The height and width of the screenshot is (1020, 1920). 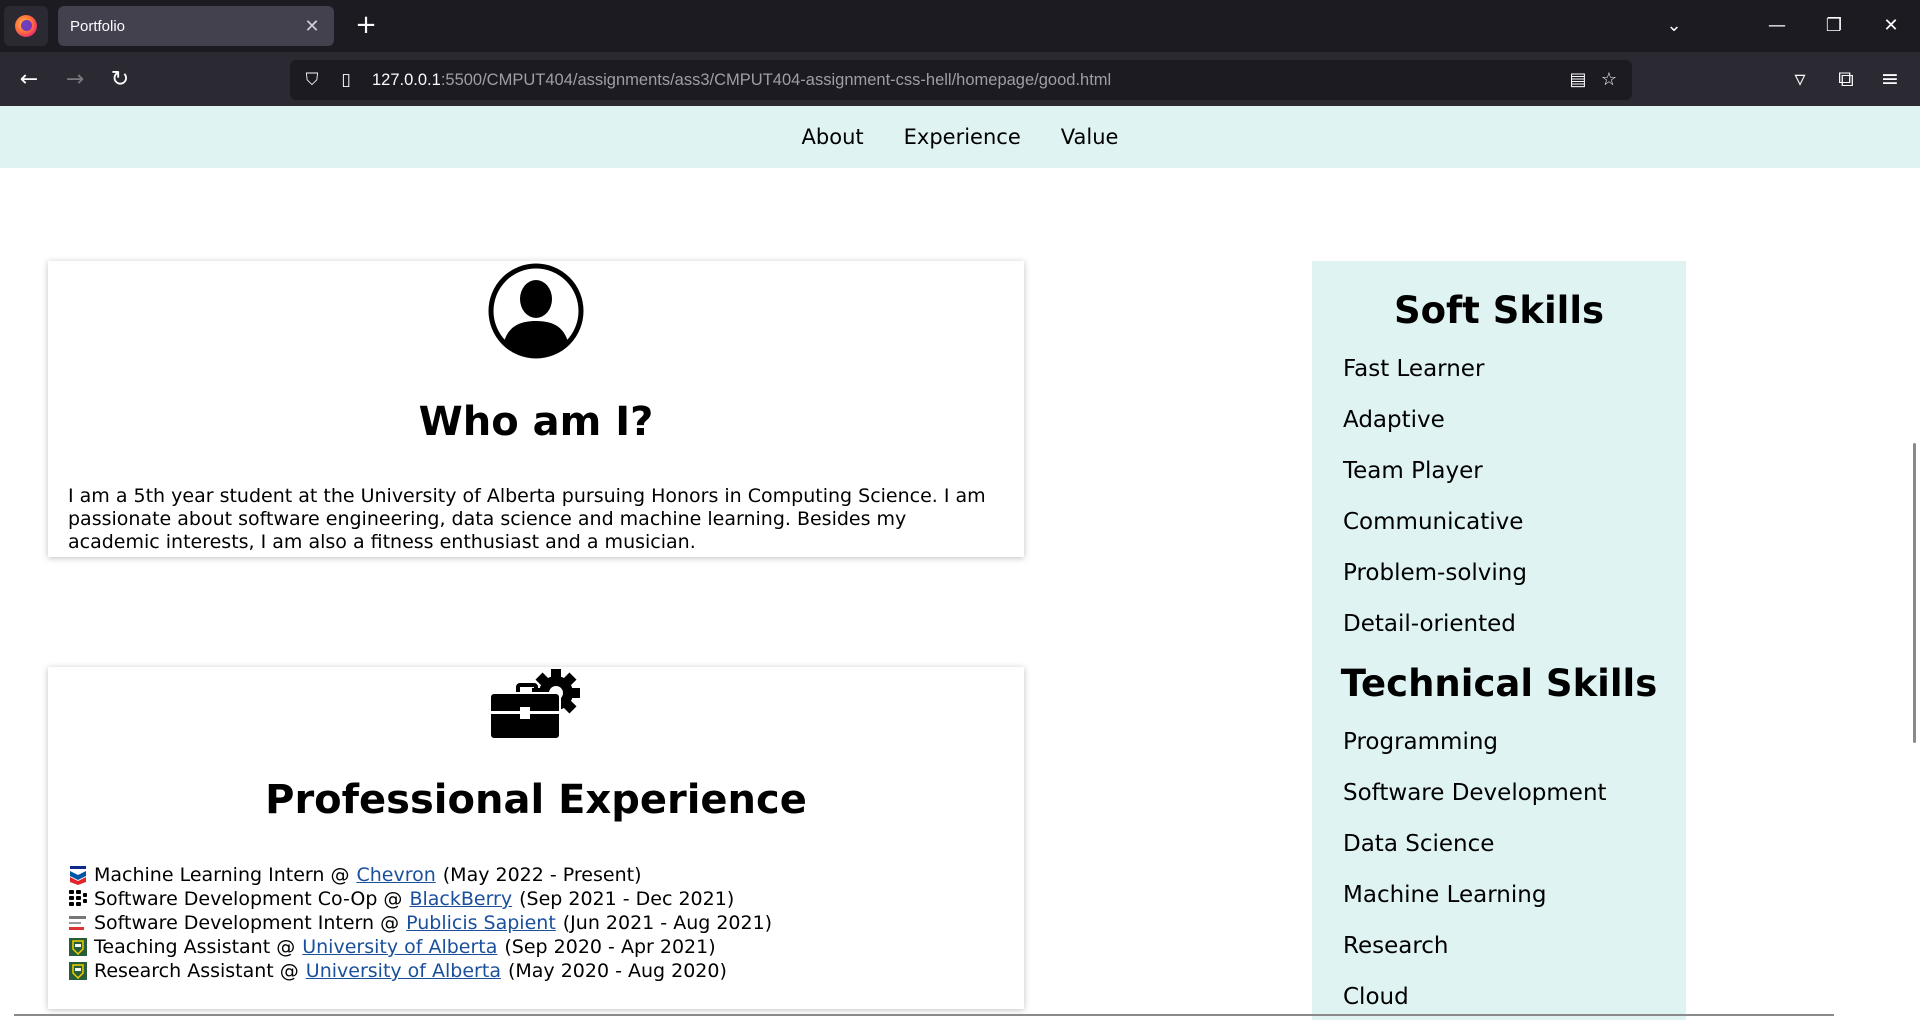 What do you see at coordinates (196, 26) in the screenshot?
I see `browser-tab: Portfolio ✕` at bounding box center [196, 26].